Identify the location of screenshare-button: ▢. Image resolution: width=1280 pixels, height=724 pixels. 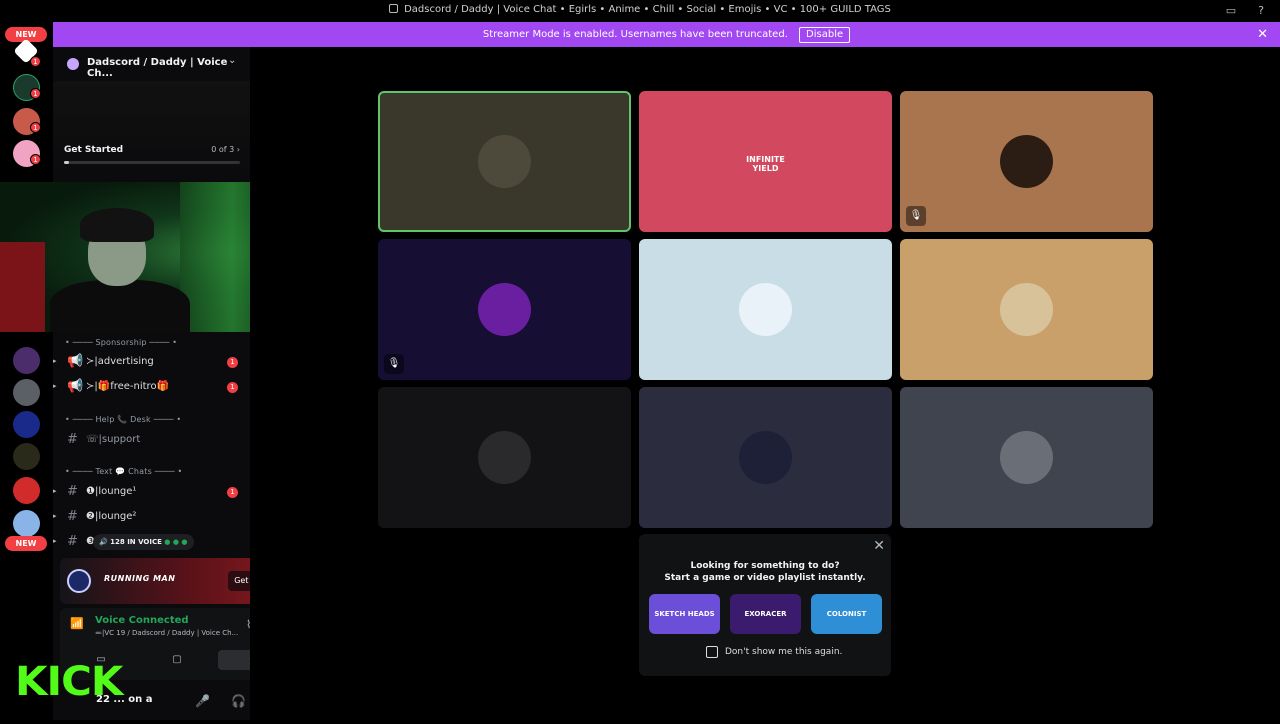
(177, 660).